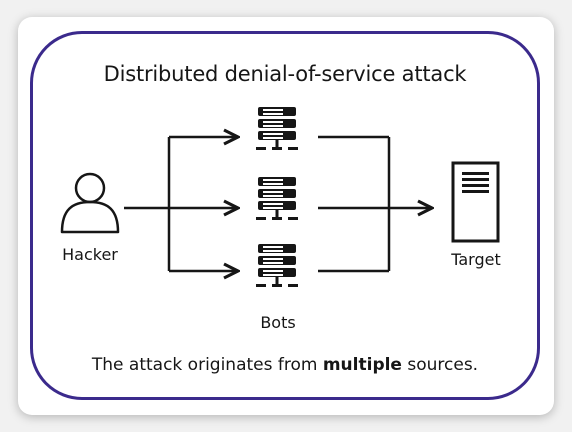  Describe the element at coordinates (362, 365) in the screenshot. I see `caption-text-bold: multiple` at that location.